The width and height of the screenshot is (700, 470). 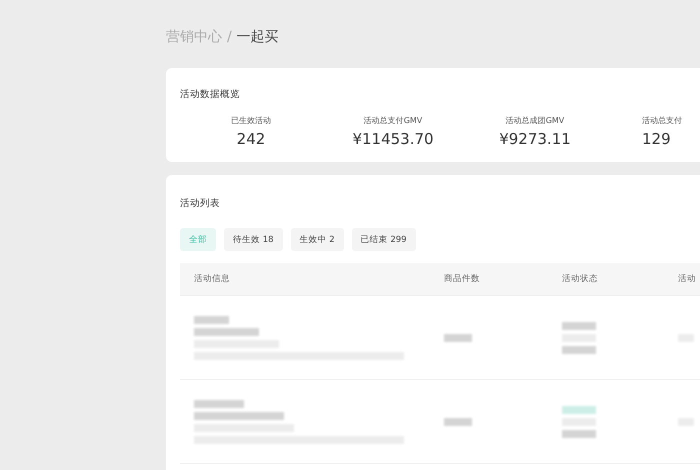 I want to click on column-header: 活动信息, so click(x=212, y=279).